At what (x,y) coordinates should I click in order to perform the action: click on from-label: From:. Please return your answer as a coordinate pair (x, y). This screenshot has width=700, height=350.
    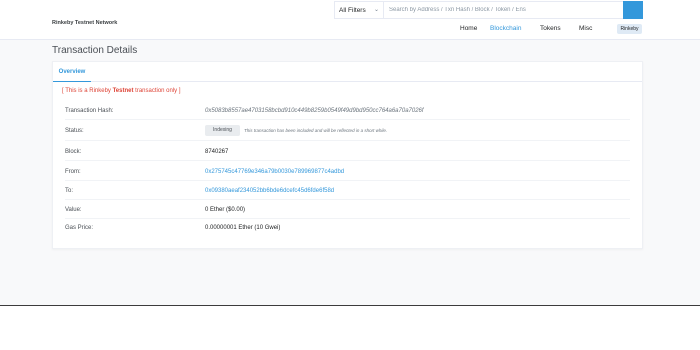
    Looking at the image, I should click on (73, 172).